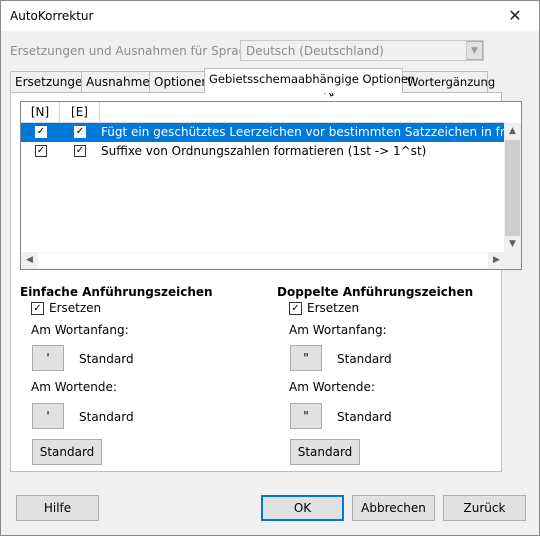 This screenshot has width=540, height=536. What do you see at coordinates (179, 81) in the screenshot?
I see `tab-optionen: Optionen` at bounding box center [179, 81].